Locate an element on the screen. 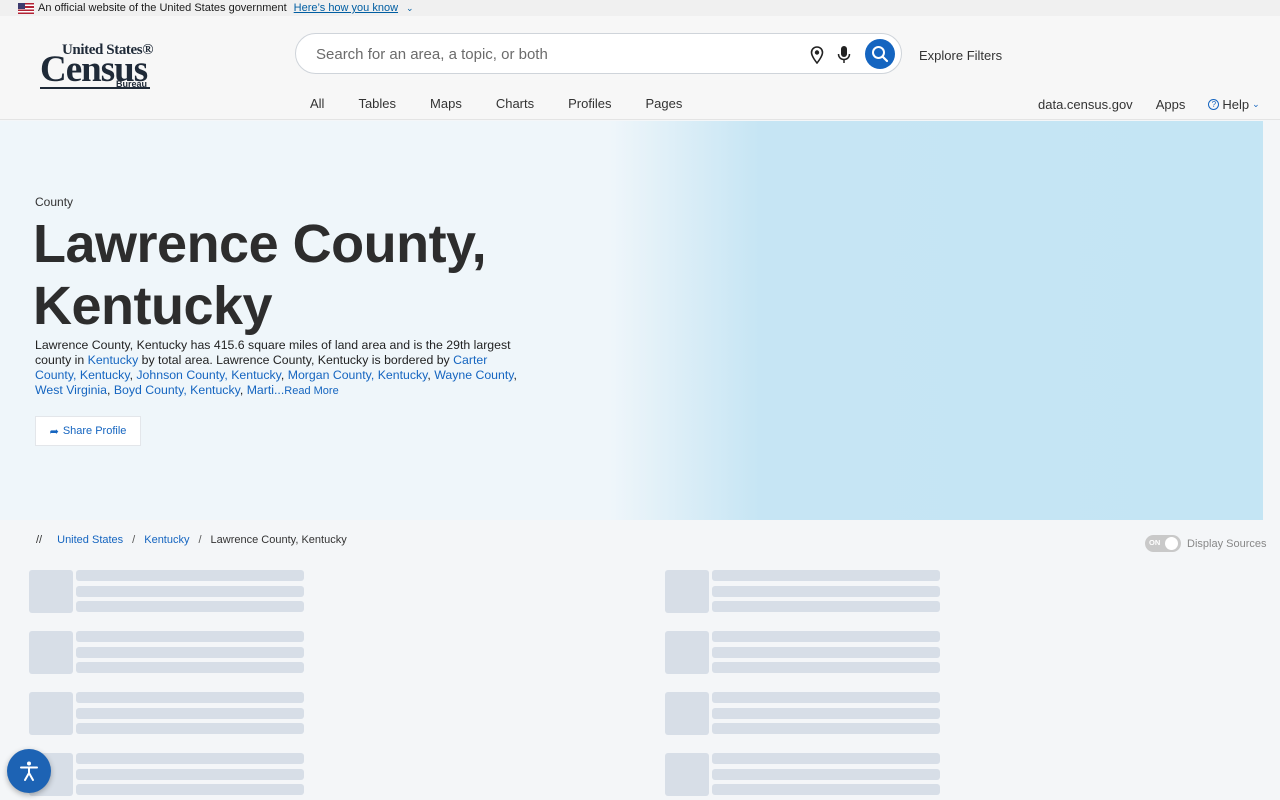 This screenshot has height=800, width=1280. share-icon: ➦ is located at coordinates (54, 431).